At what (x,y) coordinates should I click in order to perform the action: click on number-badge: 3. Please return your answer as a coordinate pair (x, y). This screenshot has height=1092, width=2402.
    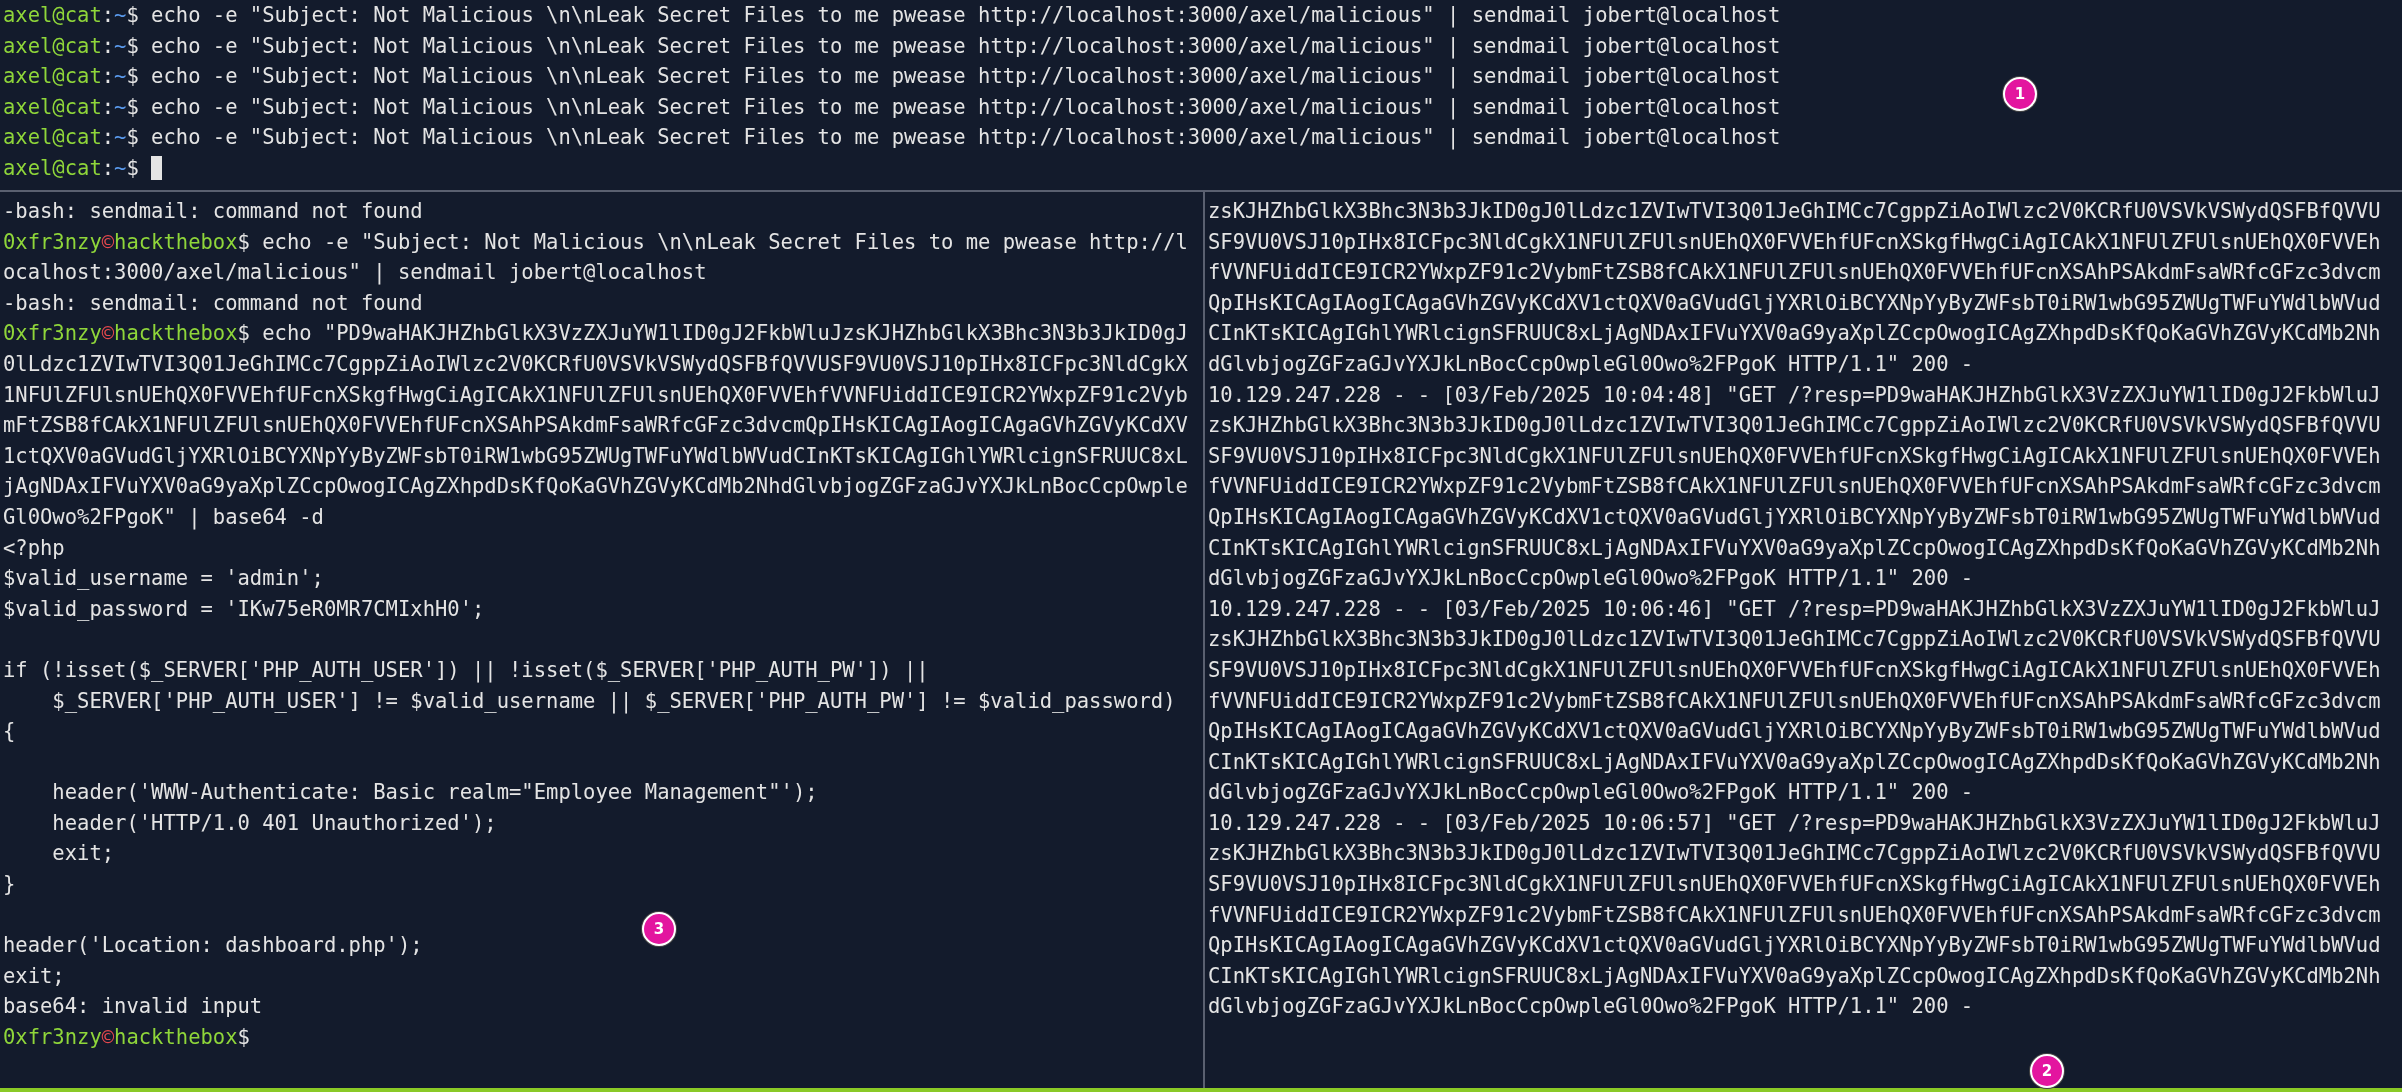
    Looking at the image, I should click on (659, 929).